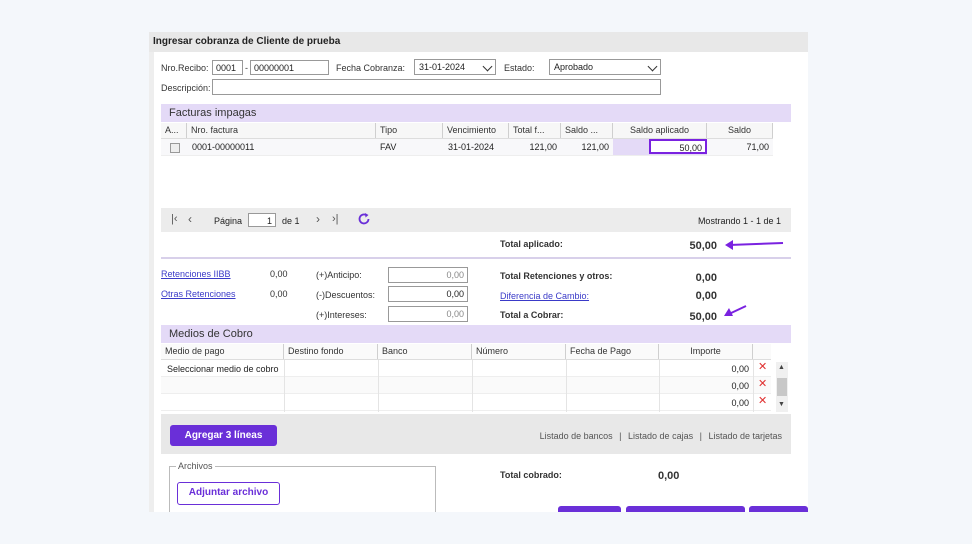 The height and width of the screenshot is (544, 972). Describe the element at coordinates (281, 130) in the screenshot. I see `col-header-nro: Nro. factura` at that location.